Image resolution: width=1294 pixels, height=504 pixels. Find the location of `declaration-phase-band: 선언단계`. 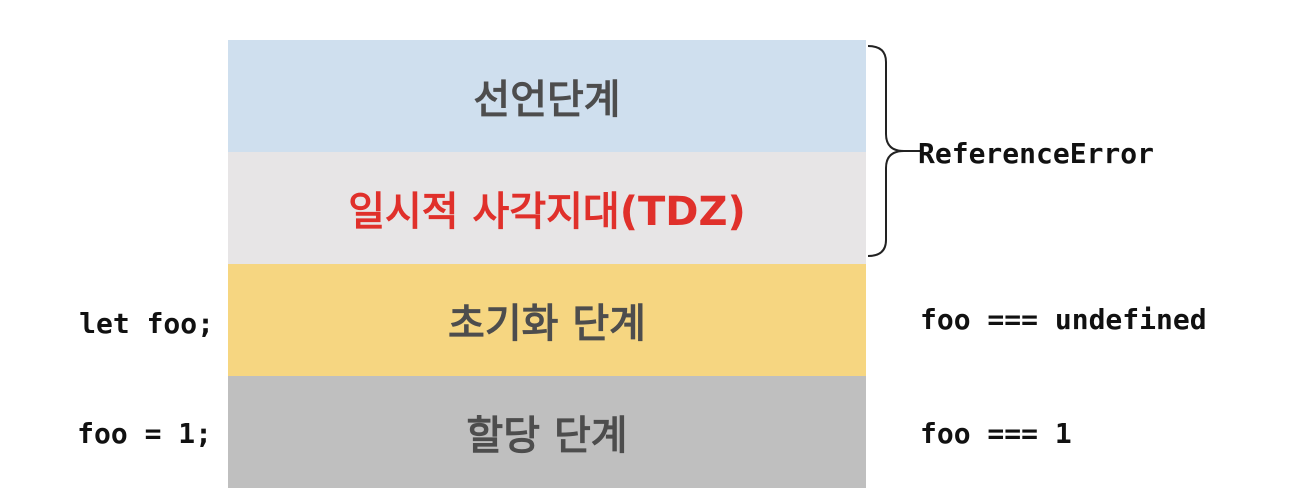

declaration-phase-band: 선언단계 is located at coordinates (547, 96).